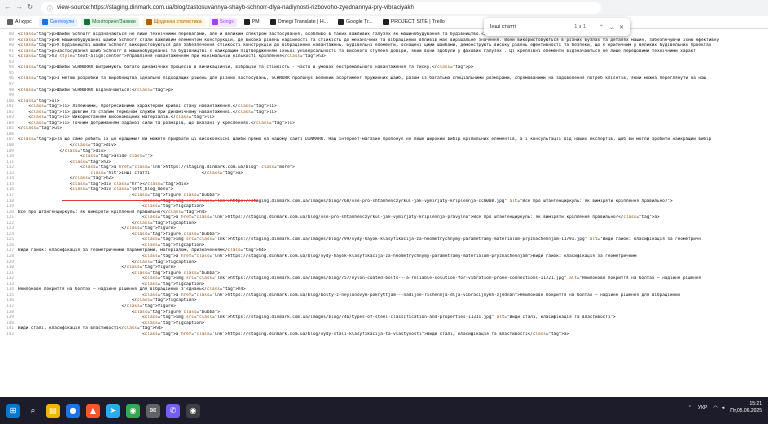  Describe the element at coordinates (601, 27) in the screenshot. I see `find-prev-icon: ⌃` at that location.